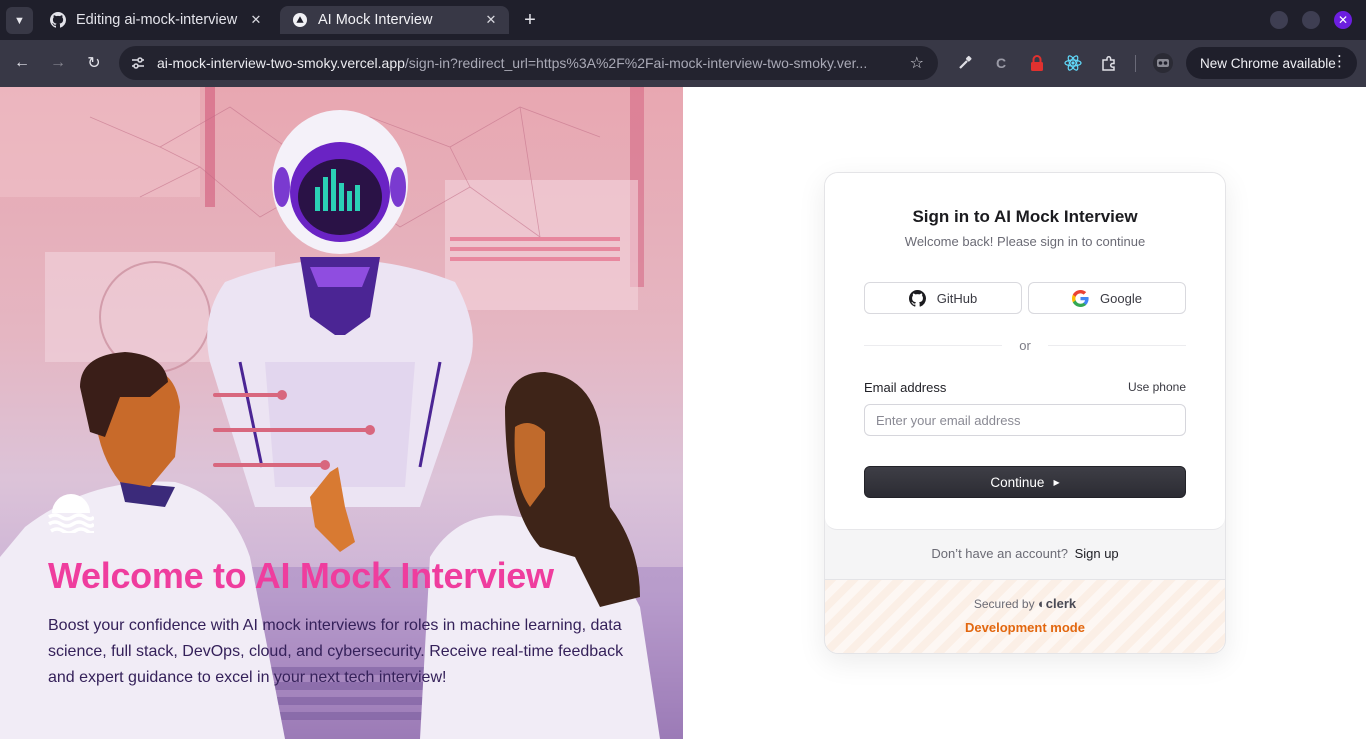 Image resolution: width=1366 pixels, height=739 pixels. I want to click on github-sign-in-button: GitHub, so click(943, 298).